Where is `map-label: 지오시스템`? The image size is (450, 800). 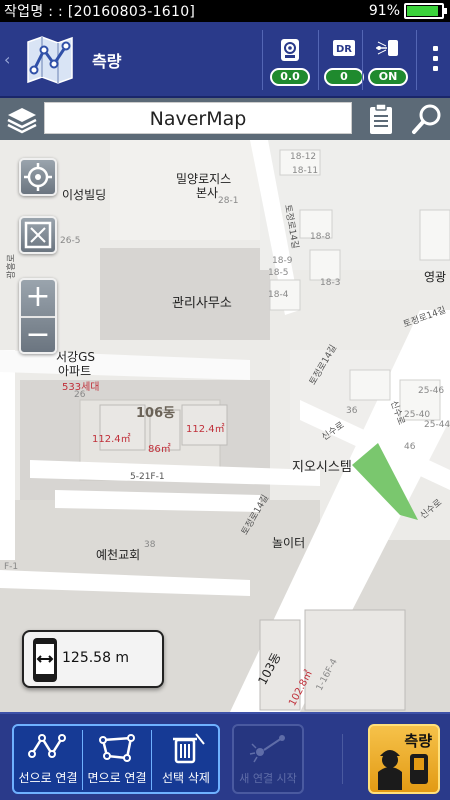 map-label: 지오시스템 is located at coordinates (322, 467).